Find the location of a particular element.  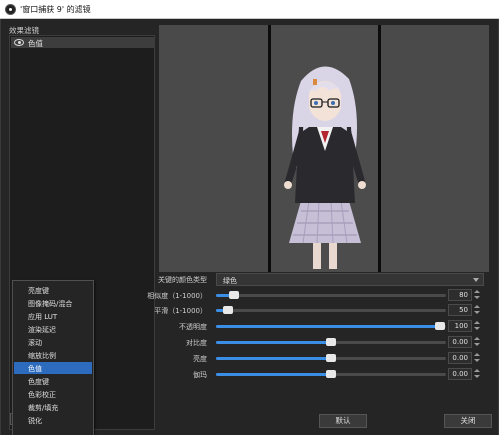

similarity-spinbox: 80 is located at coordinates (460, 295).